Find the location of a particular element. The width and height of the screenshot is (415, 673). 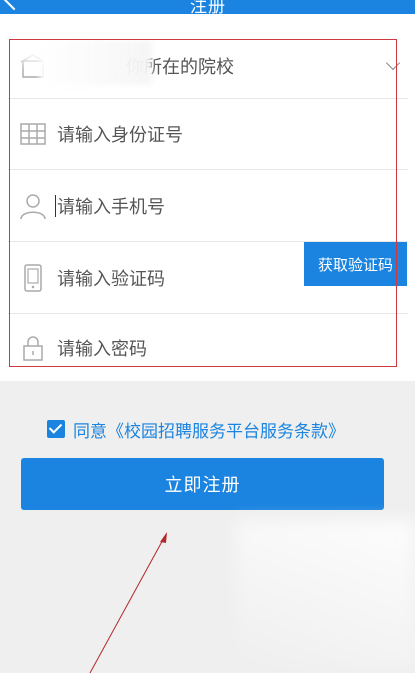

phone-field: 请输入手机号 is located at coordinates (208, 206).